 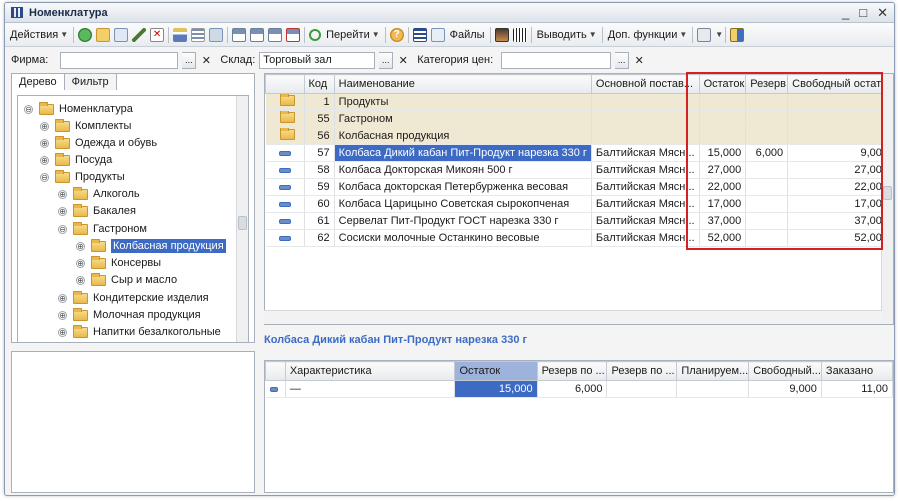 What do you see at coordinates (887, 199) in the screenshot?
I see `grid-scrollbar` at bounding box center [887, 199].